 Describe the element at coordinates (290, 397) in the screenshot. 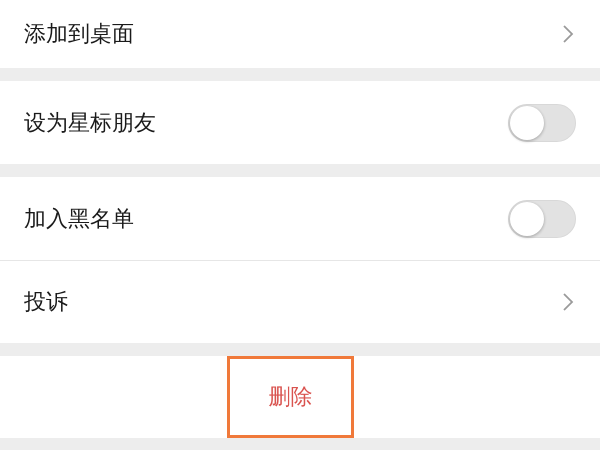

I see `delete-button: 删除` at that location.